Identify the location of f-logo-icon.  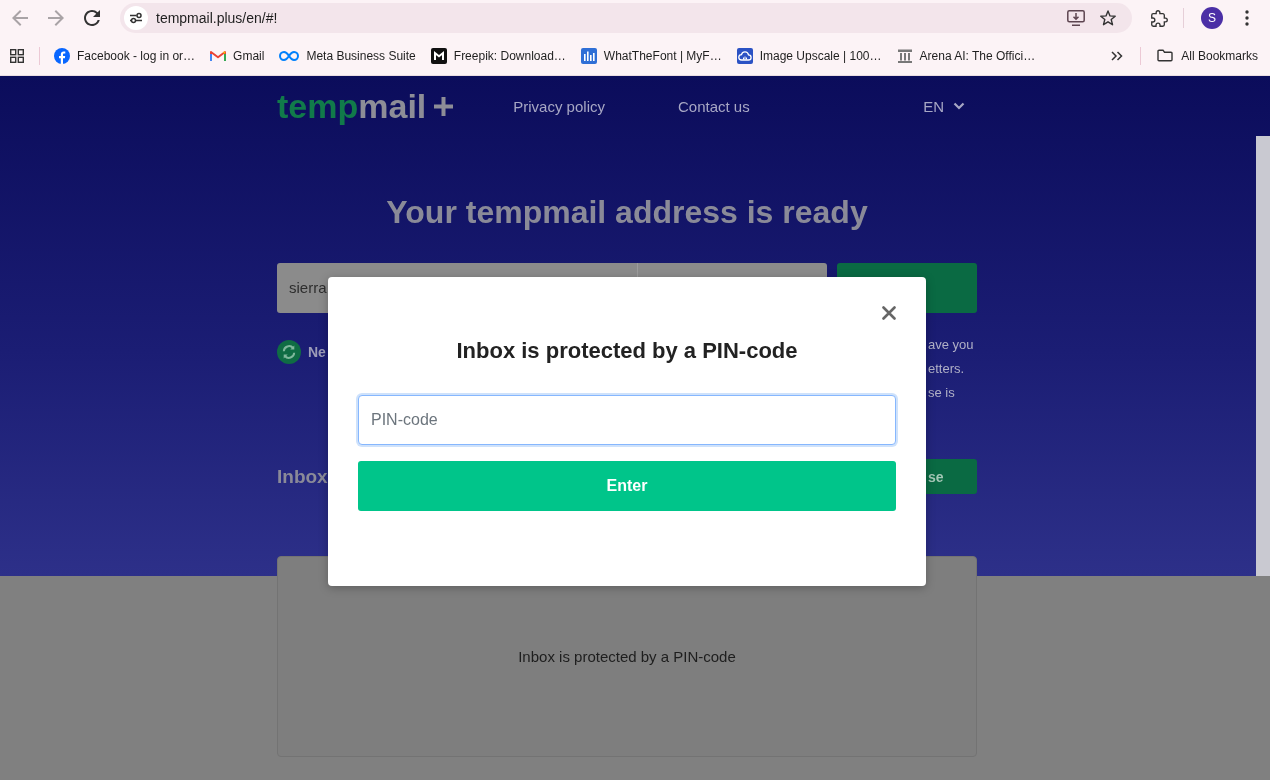
(62, 55).